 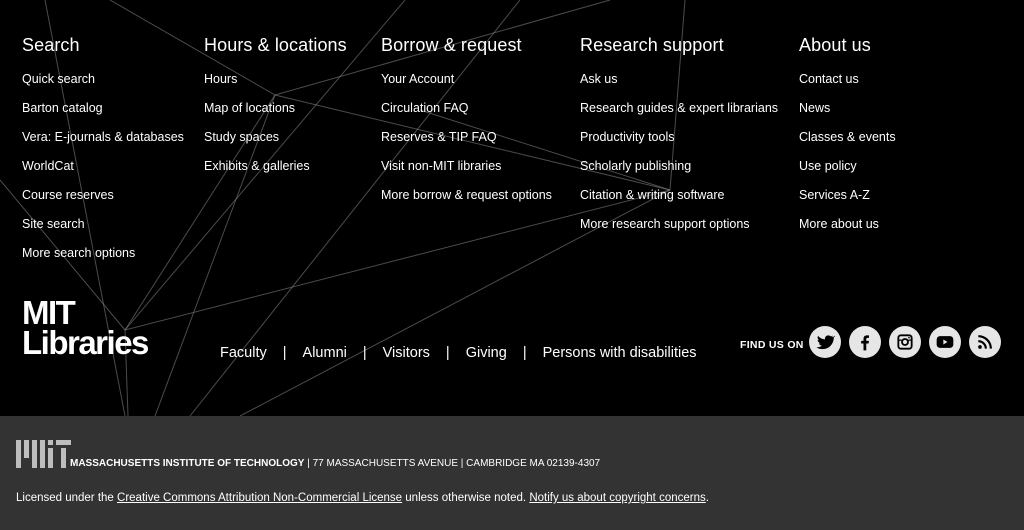 I want to click on link-faculty: Faculty, so click(x=243, y=353).